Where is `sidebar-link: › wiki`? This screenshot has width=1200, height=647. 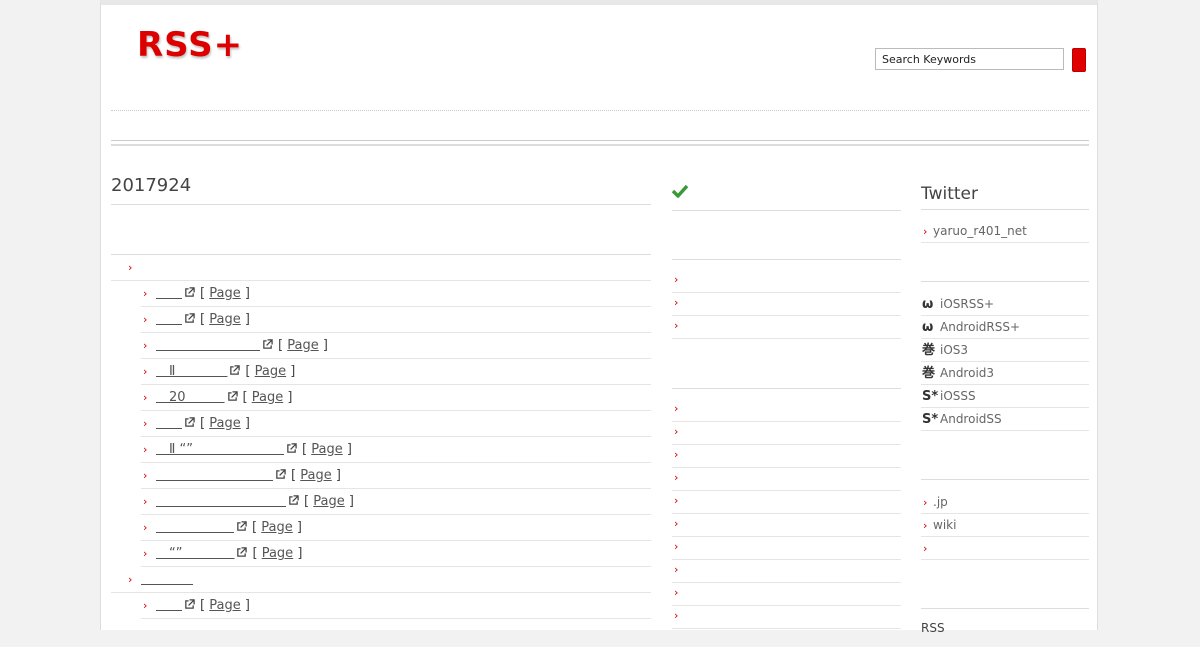
sidebar-link: › wiki is located at coordinates (1005, 525).